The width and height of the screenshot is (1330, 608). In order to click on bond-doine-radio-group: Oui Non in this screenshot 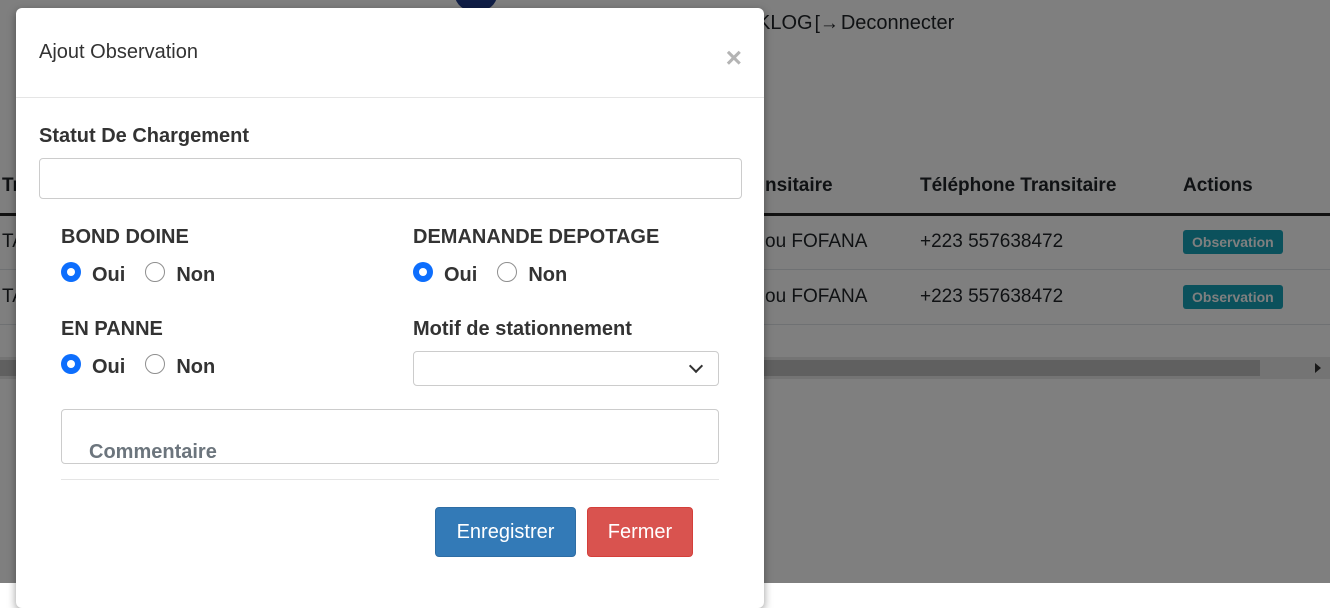, I will do `click(148, 273)`.